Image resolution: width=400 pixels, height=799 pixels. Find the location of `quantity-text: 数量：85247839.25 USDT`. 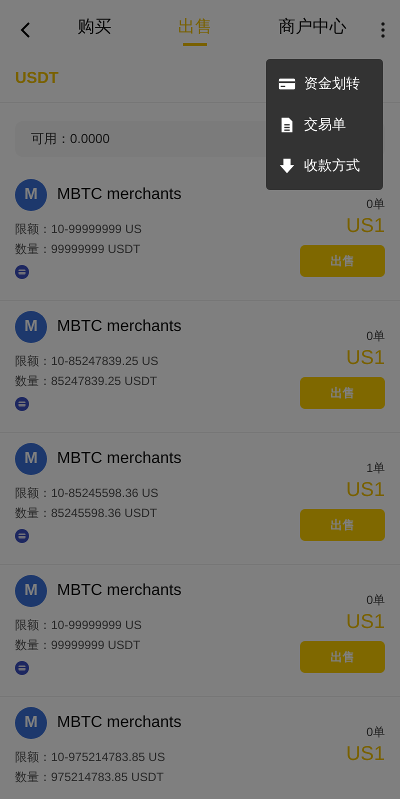

quantity-text: 数量：85247839.25 USDT is located at coordinates (86, 381).